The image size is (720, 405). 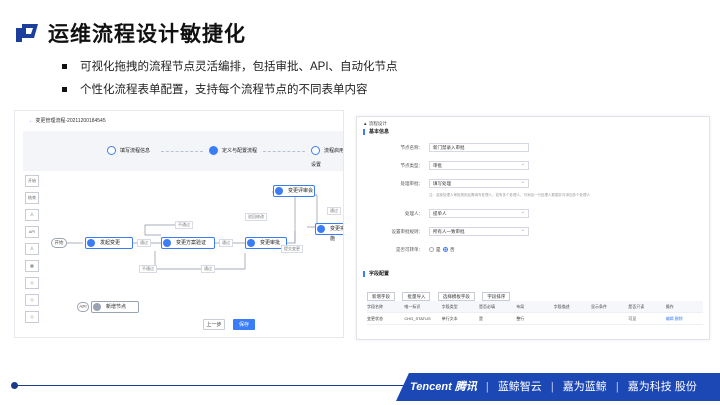 What do you see at coordinates (479, 231) in the screenshot?
I see `approval-rule-select: 所有人一致审批` at bounding box center [479, 231].